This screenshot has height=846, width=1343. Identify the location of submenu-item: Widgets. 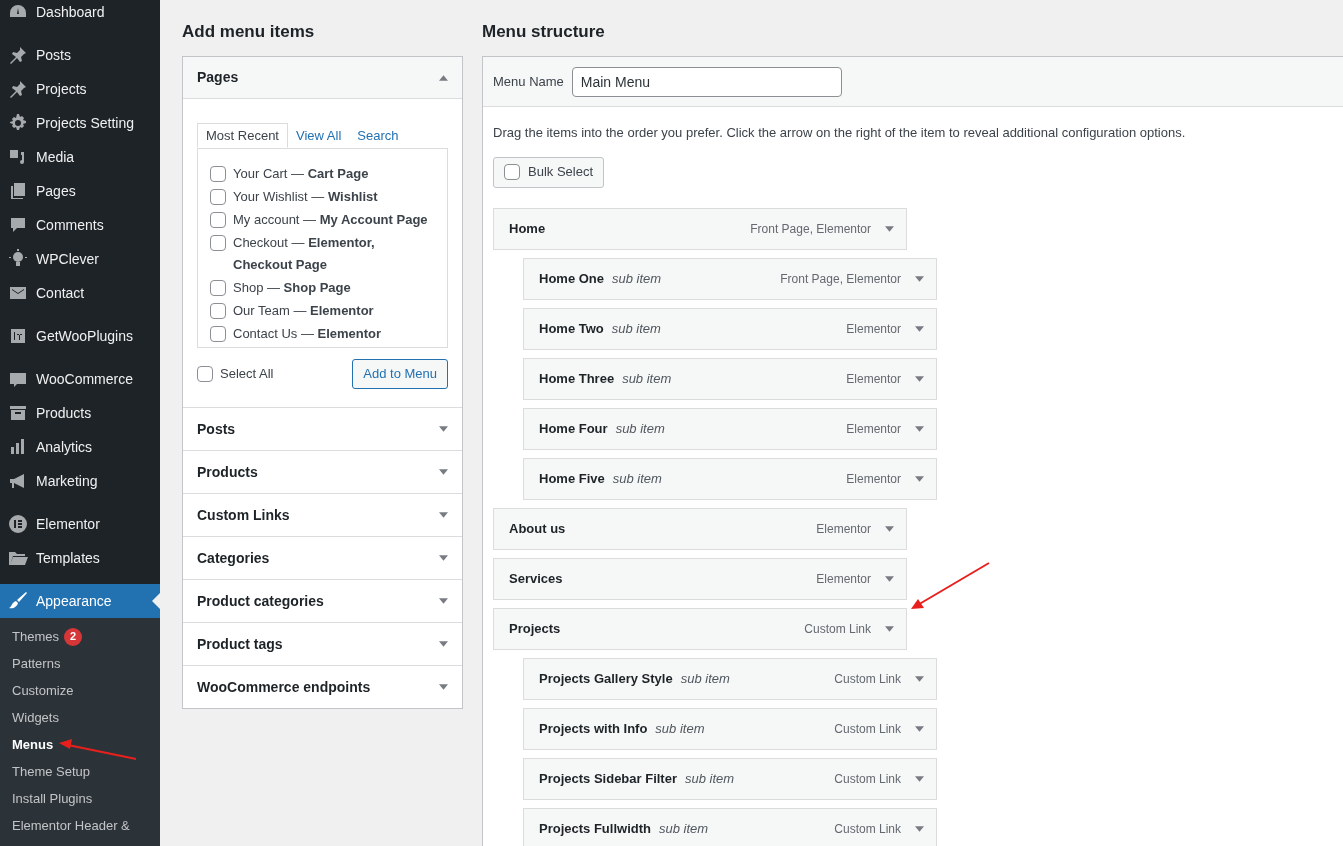
(35, 717).